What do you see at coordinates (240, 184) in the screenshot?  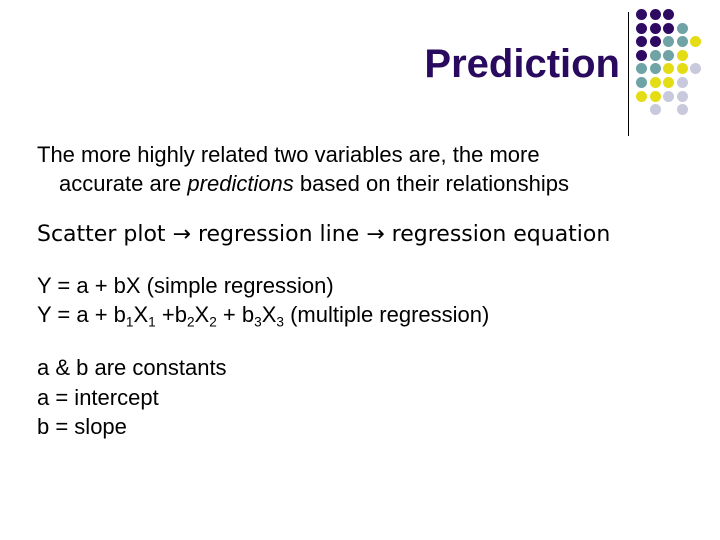 I see `paragraph-line-2-italic-predictions: predictions` at bounding box center [240, 184].